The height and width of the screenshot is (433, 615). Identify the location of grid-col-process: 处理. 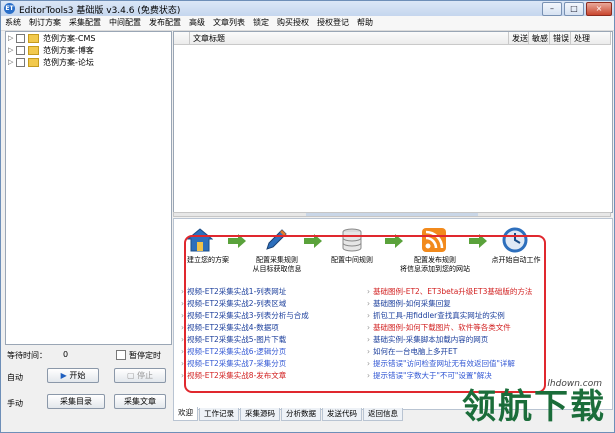
(591, 38).